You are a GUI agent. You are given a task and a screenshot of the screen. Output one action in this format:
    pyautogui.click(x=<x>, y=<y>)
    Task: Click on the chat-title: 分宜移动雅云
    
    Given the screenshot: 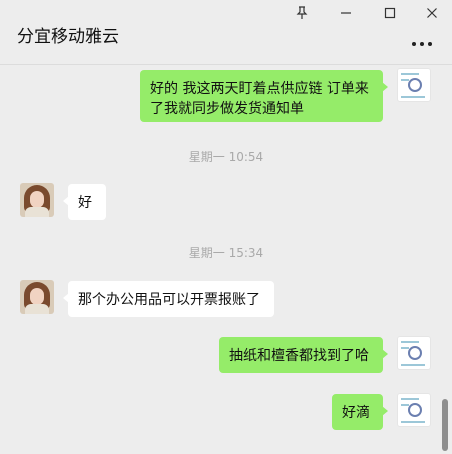 What is the action you would take?
    pyautogui.click(x=68, y=37)
    